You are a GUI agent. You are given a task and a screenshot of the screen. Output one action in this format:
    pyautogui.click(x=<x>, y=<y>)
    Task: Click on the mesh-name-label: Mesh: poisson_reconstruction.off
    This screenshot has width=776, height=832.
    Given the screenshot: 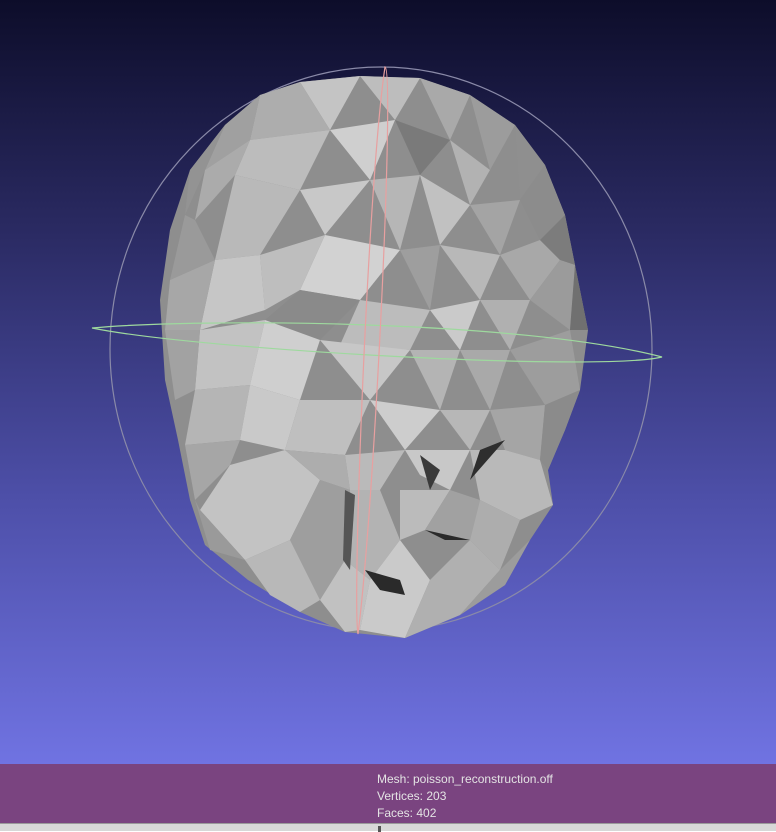 What is the action you would take?
    pyautogui.click(x=465, y=779)
    